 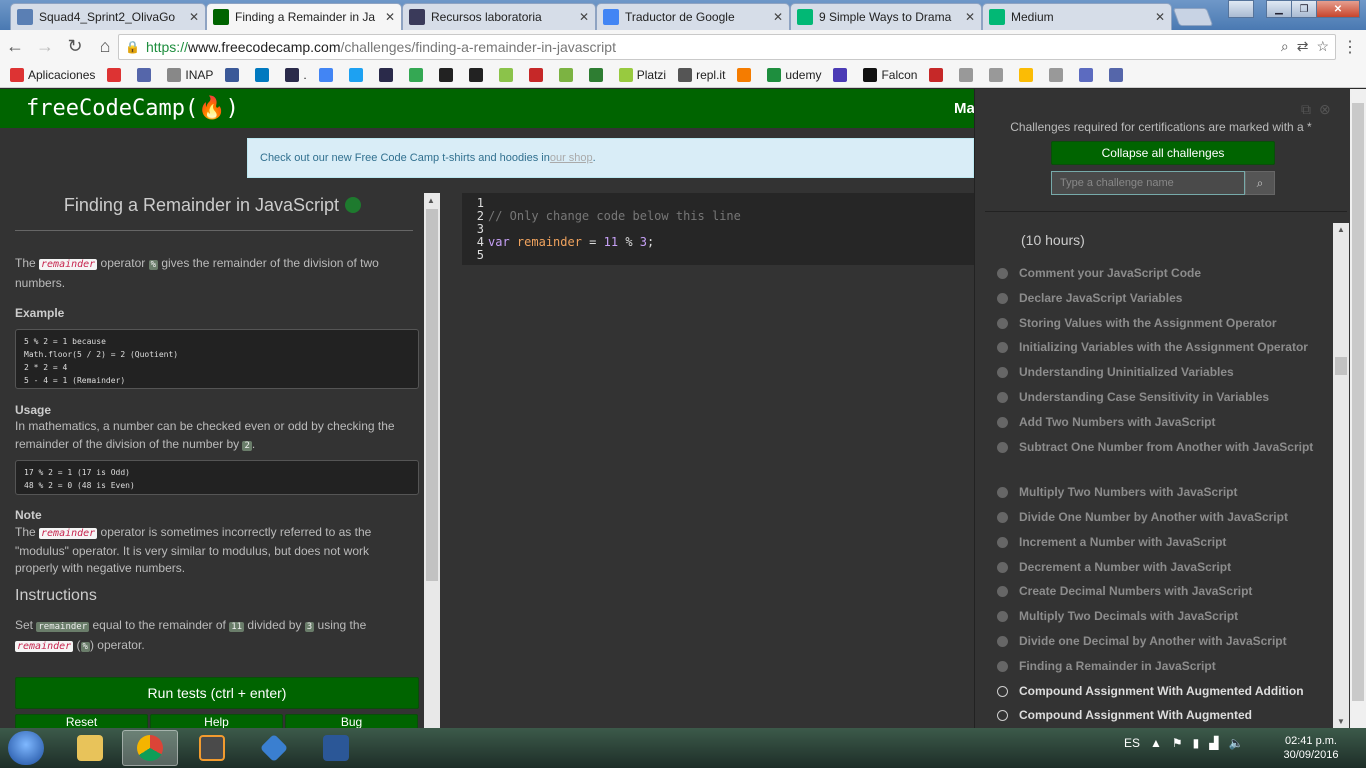 I want to click on bookmark-item: Aplicaciones, so click(x=52, y=75).